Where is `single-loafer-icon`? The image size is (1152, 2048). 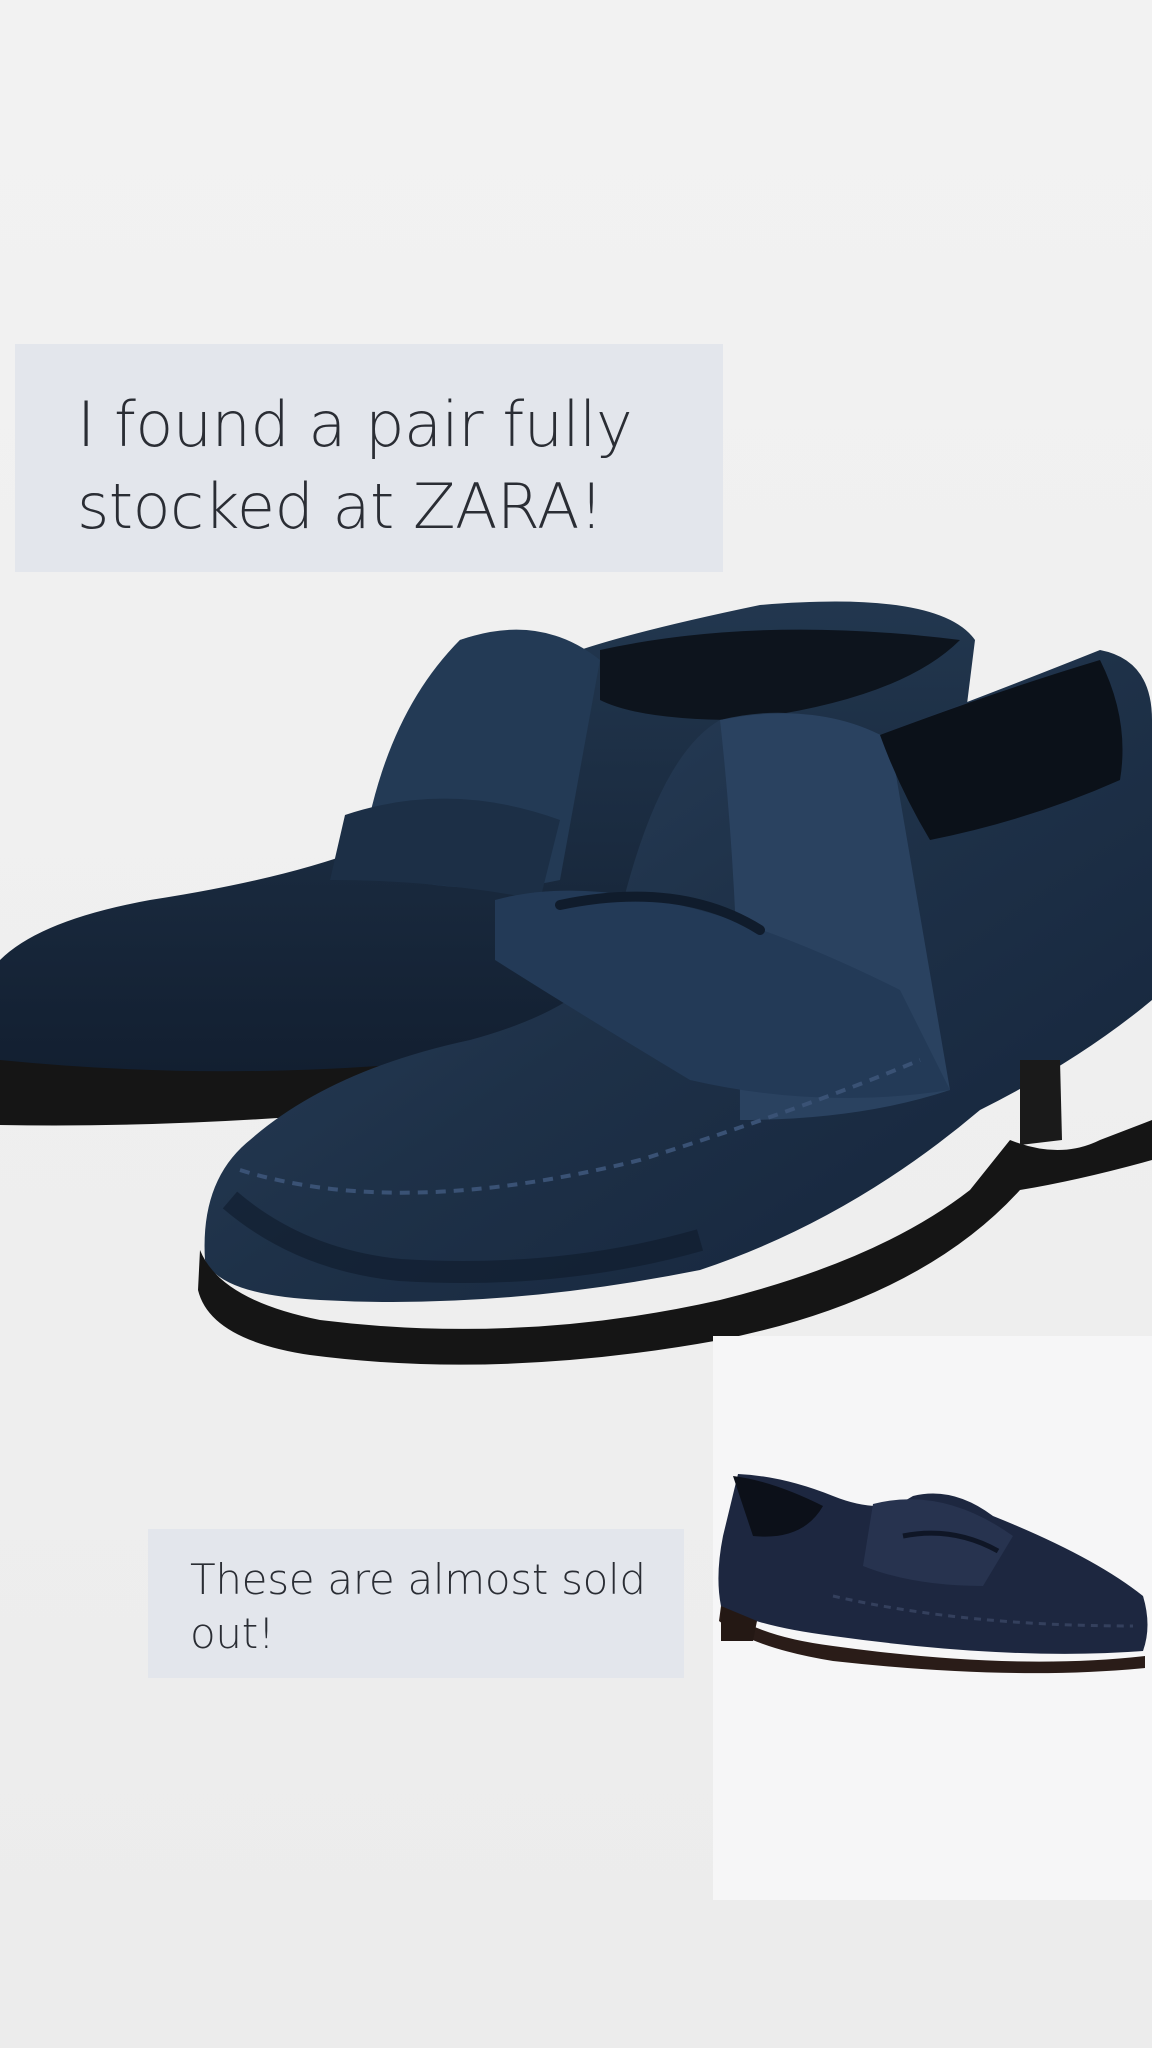 single-loafer-icon is located at coordinates (933, 1574).